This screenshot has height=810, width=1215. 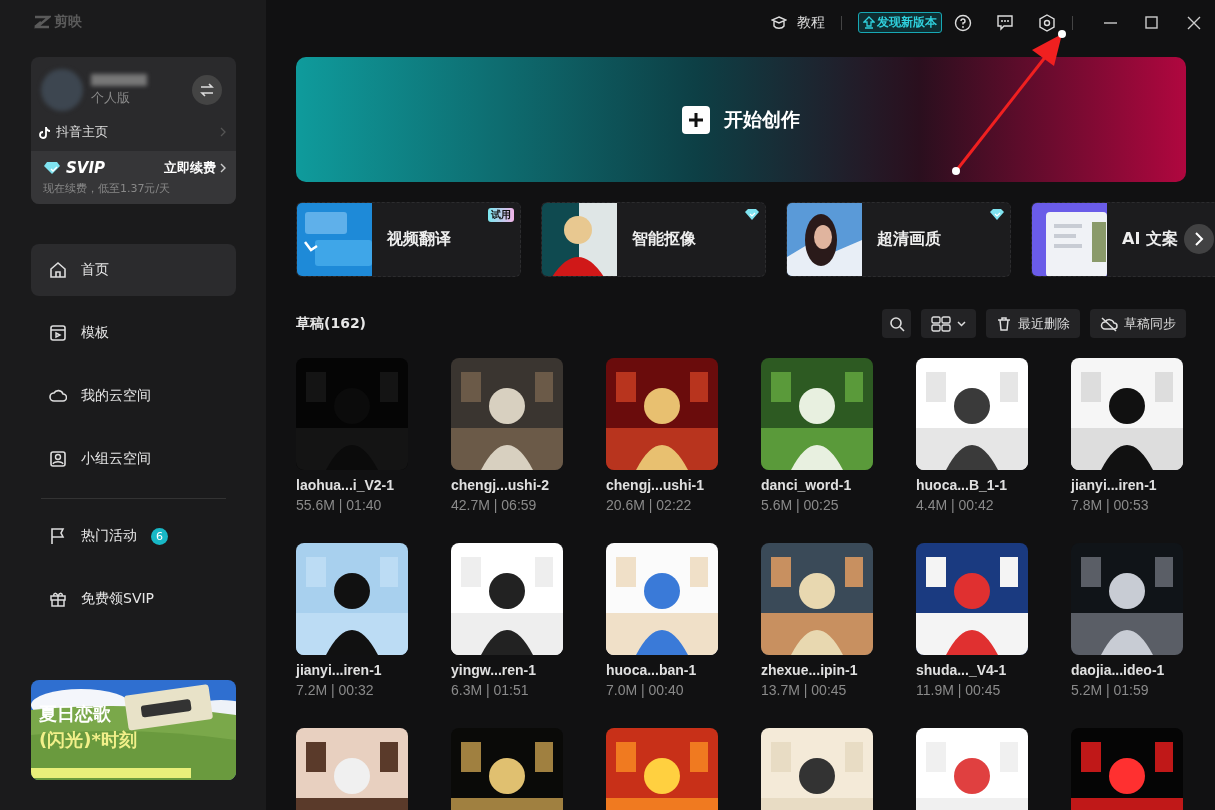 I want to click on help-icon, so click(x=963, y=22).